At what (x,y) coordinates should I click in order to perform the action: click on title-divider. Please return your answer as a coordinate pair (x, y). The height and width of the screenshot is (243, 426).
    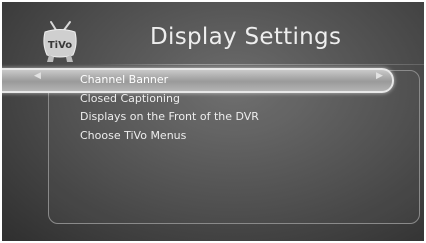
    Looking at the image, I should click on (259, 64).